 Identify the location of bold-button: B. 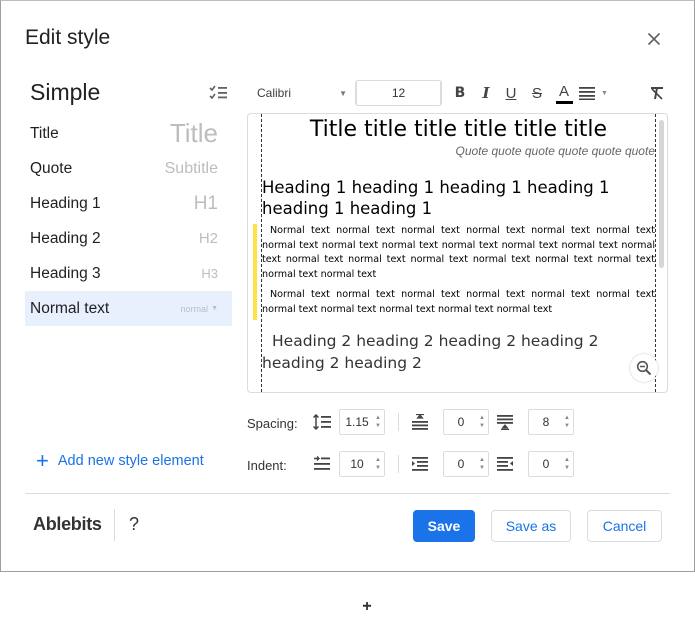
(460, 93).